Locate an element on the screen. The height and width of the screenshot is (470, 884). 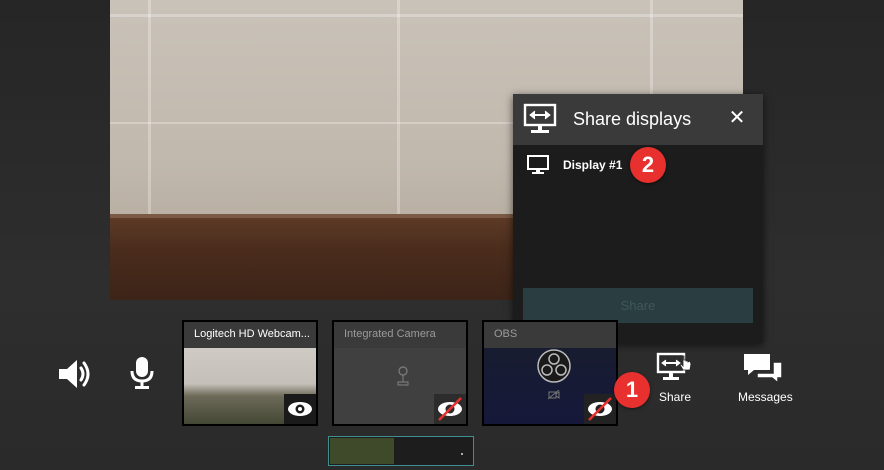
obs-logo-icon is located at coordinates (554, 366).